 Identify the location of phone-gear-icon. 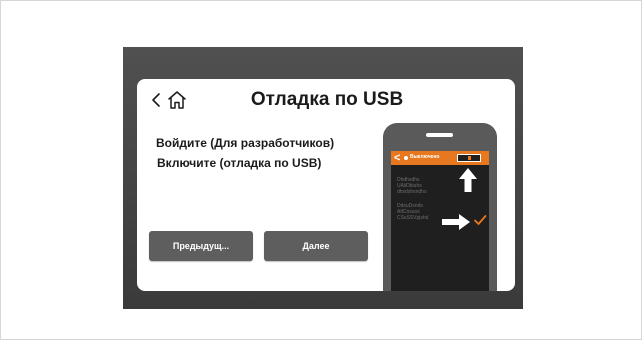
(406, 158).